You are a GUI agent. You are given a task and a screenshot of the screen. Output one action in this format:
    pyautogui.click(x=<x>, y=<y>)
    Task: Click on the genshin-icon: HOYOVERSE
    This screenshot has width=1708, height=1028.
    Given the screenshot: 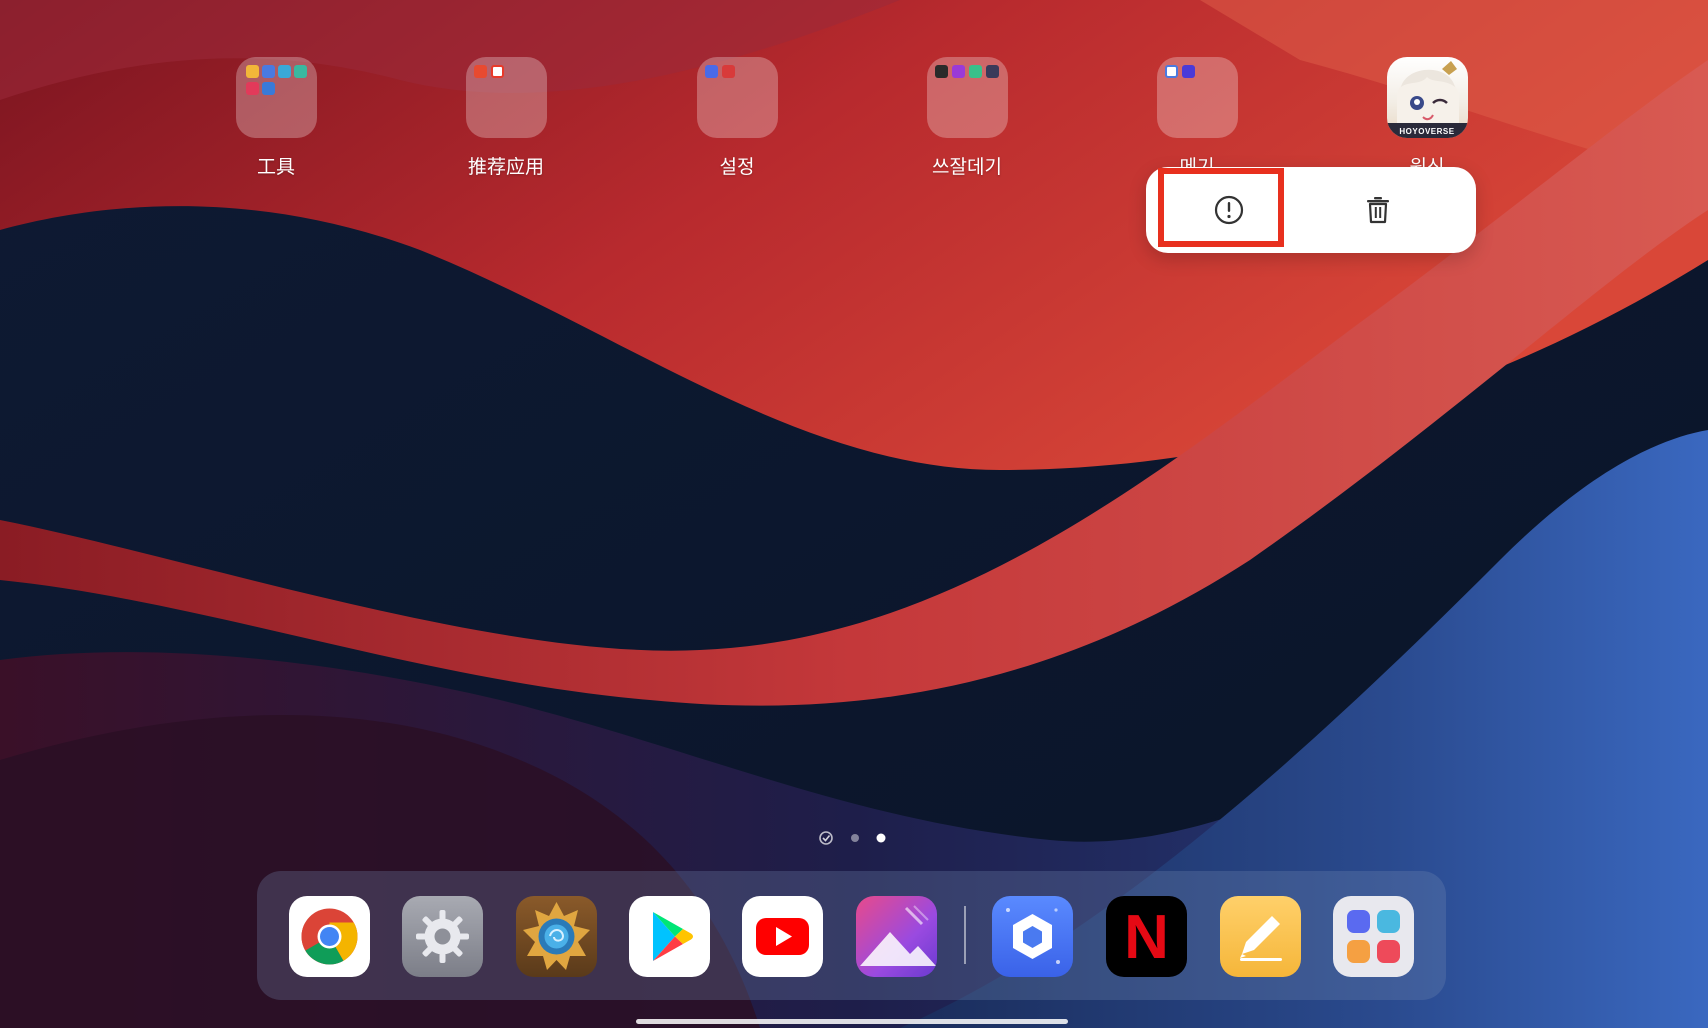 What is the action you would take?
    pyautogui.click(x=1427, y=97)
    